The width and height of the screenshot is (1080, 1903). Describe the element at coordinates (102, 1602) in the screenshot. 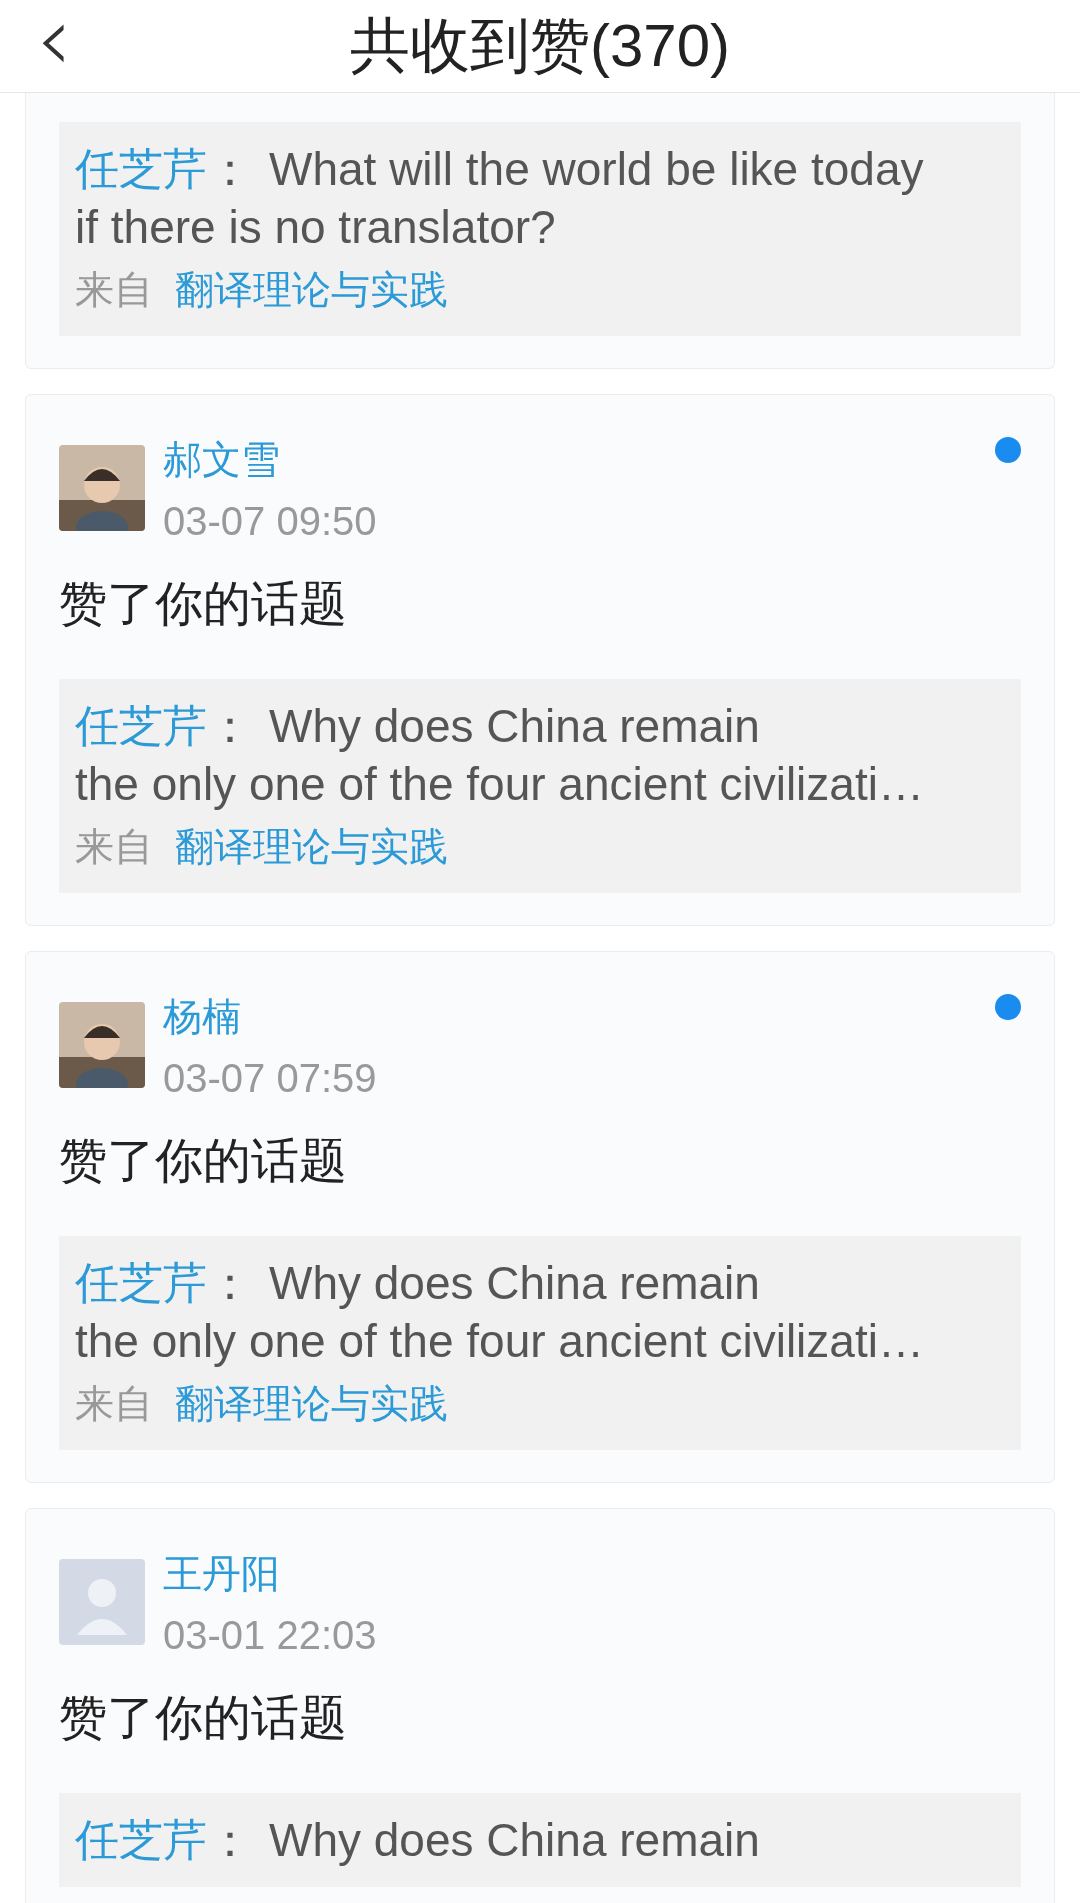

I see `avatar-placeholder-icon` at that location.